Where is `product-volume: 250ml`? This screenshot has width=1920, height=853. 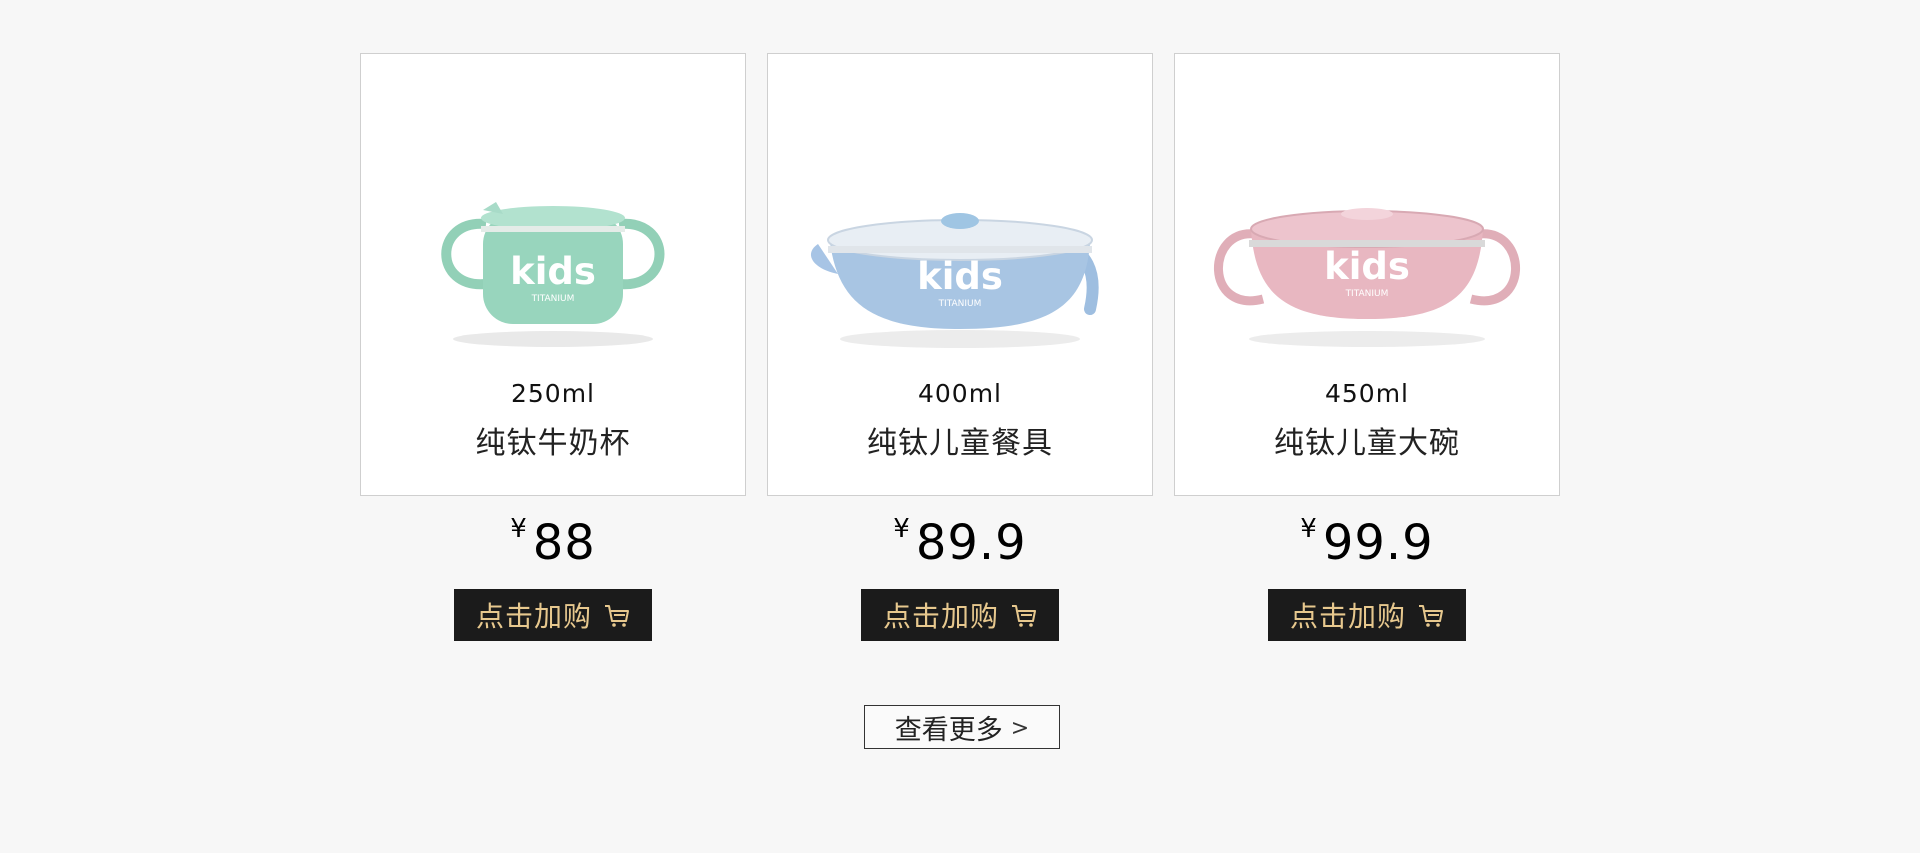
product-volume: 250ml is located at coordinates (553, 393).